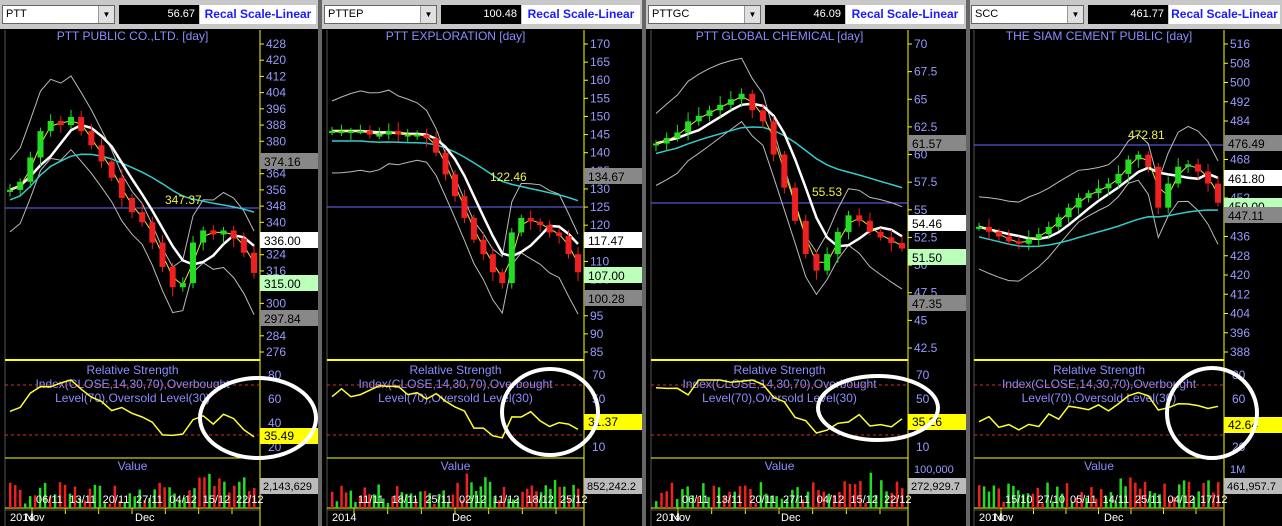 Image resolution: width=1282 pixels, height=526 pixels. I want to click on date-label: 04/12, so click(831, 500).